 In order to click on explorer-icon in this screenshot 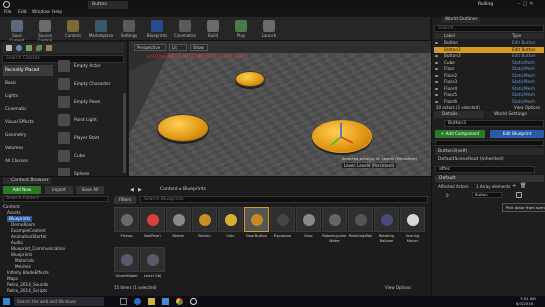, I will do `click(151, 301)`.